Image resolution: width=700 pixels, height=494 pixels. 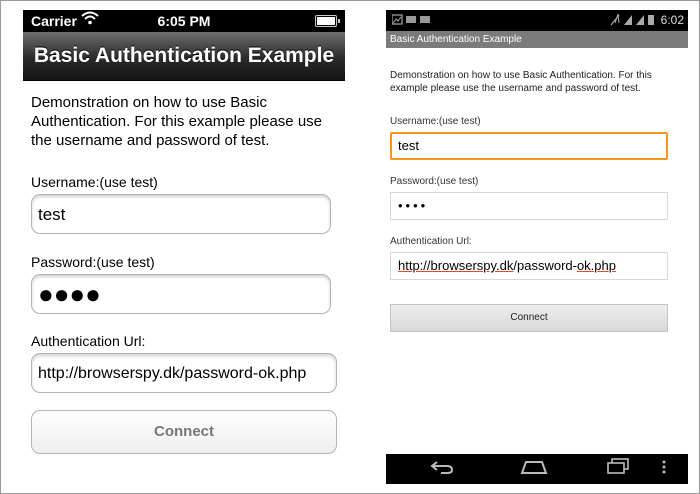 What do you see at coordinates (596, 265) in the screenshot?
I see `url-part: ok.php` at bounding box center [596, 265].